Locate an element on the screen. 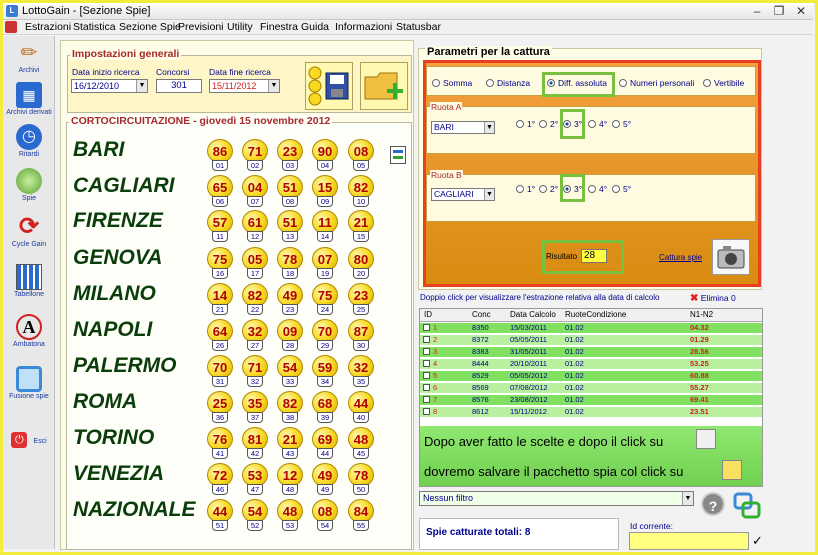 The height and width of the screenshot is (555, 818). sidebar-item-spie: Spie is located at coordinates (29, 185).